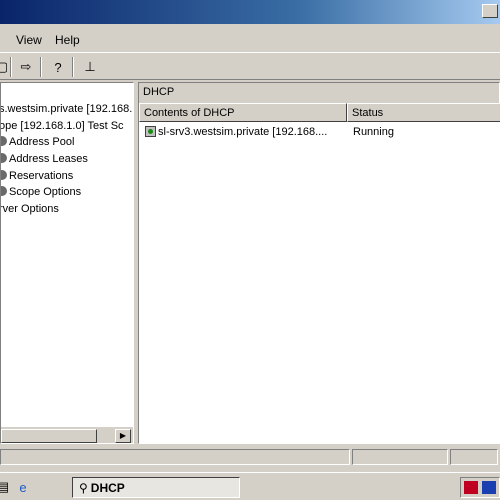  I want to click on tree-item-scope: ope [192.168.1.0] Test Sc, so click(62, 126).